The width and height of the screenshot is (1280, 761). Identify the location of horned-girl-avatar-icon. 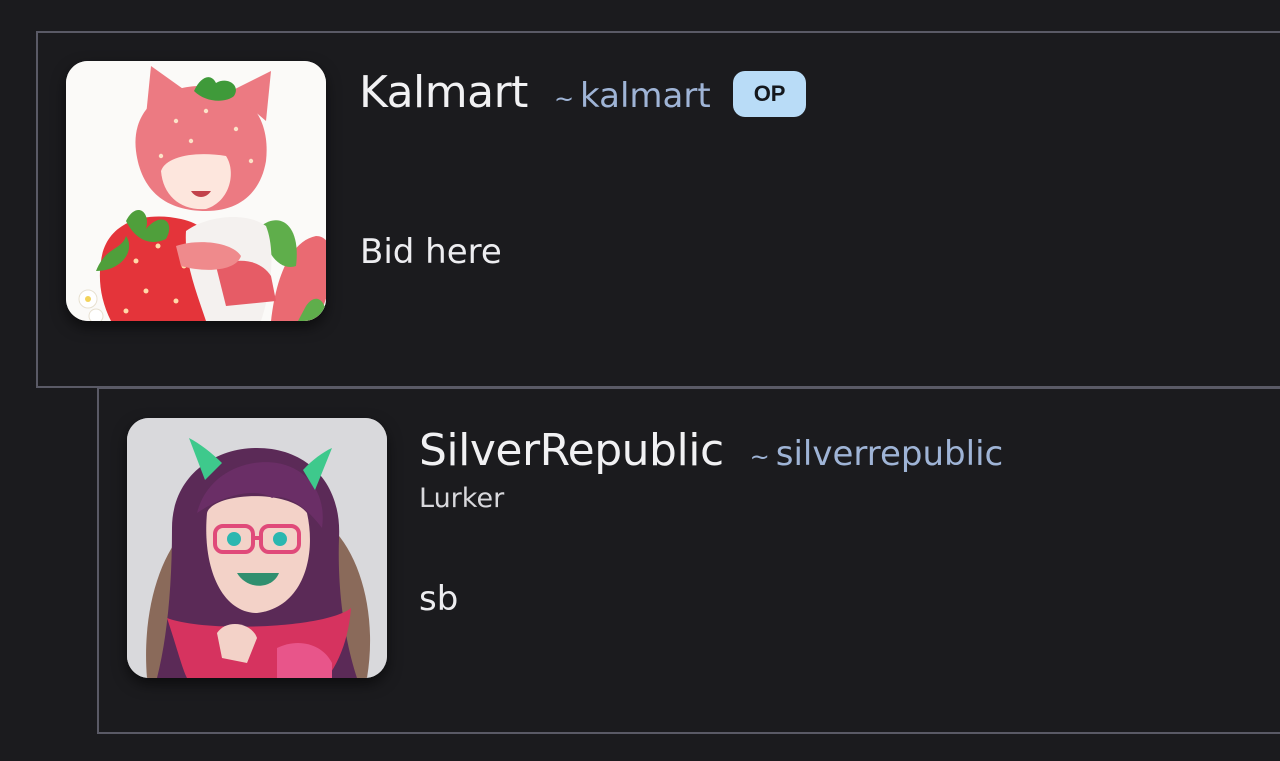
(257, 548).